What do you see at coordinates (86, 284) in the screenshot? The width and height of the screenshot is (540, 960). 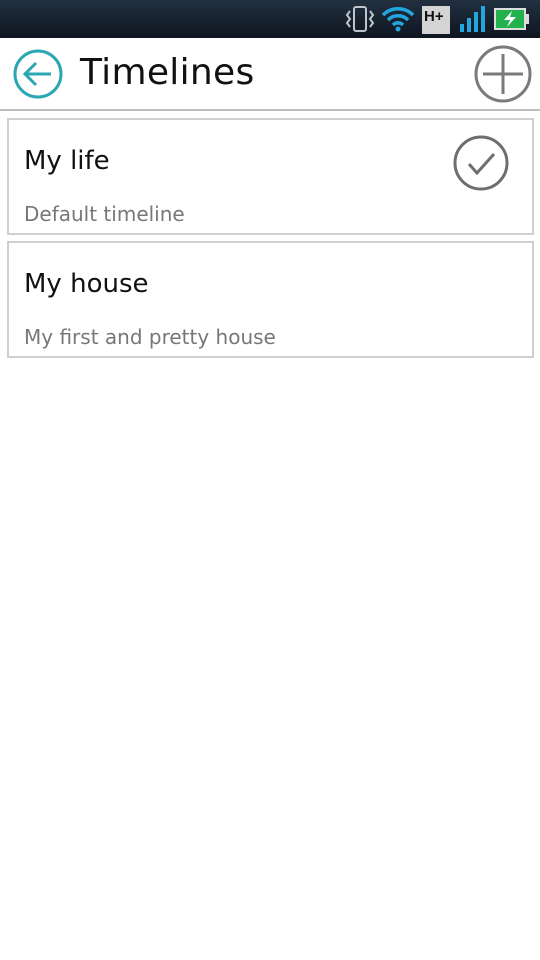 I see `timeline-name: My house` at bounding box center [86, 284].